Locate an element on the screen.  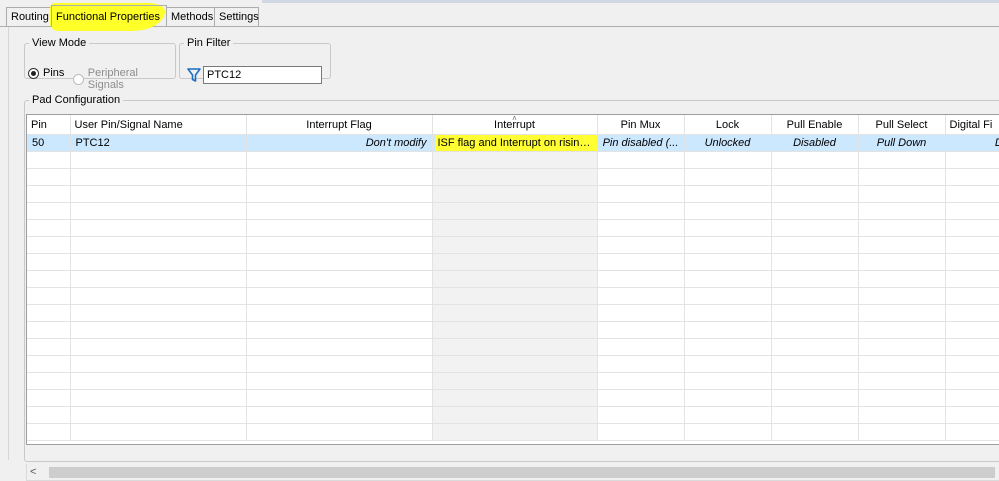
radio-pins-label: Pins is located at coordinates (54, 73).